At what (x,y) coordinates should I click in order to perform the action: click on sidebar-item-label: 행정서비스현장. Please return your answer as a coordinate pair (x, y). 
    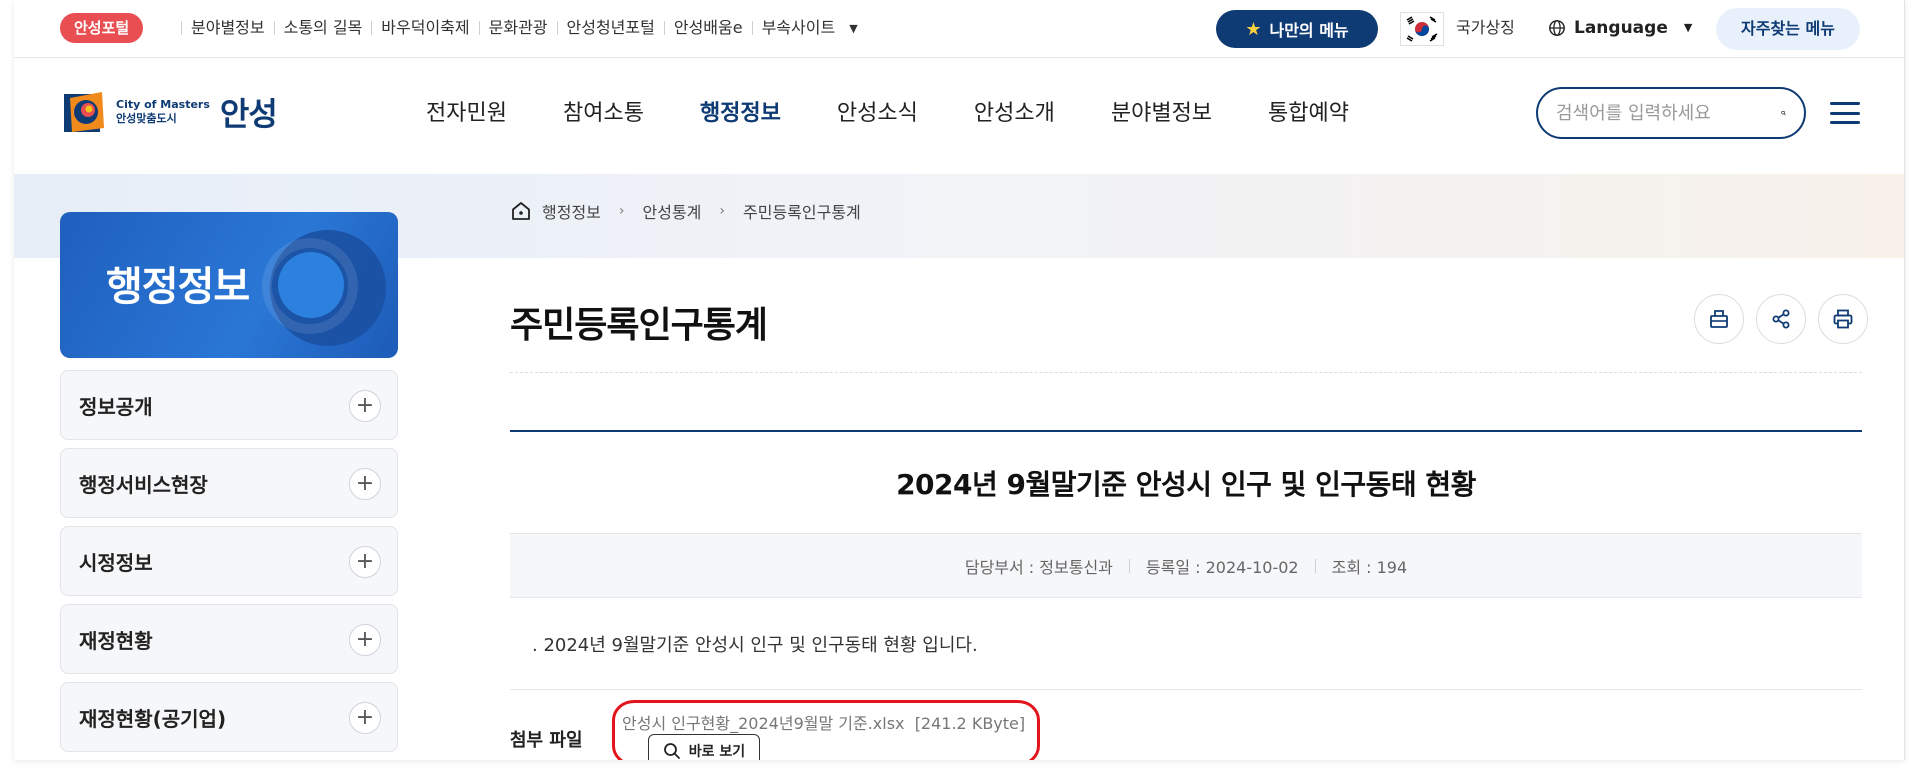
    Looking at the image, I should click on (143, 484).